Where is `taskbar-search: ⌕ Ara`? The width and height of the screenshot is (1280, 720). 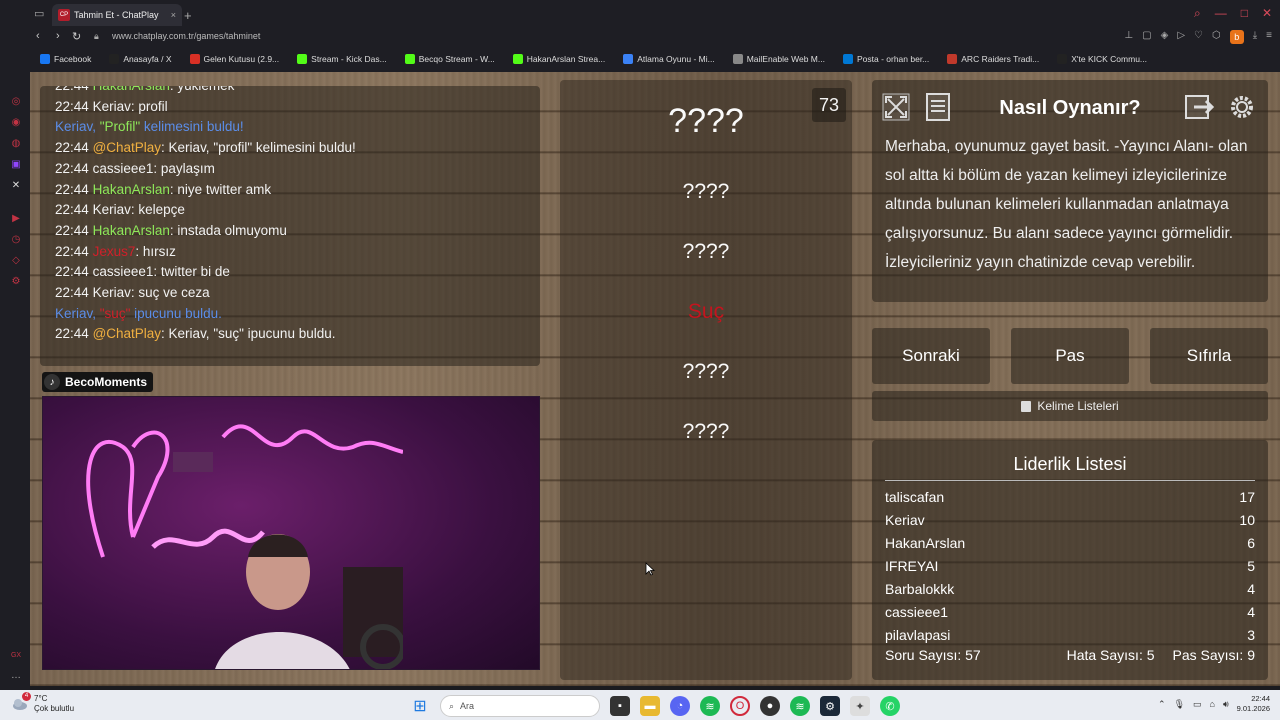
taskbar-search: ⌕ Ara is located at coordinates (520, 706).